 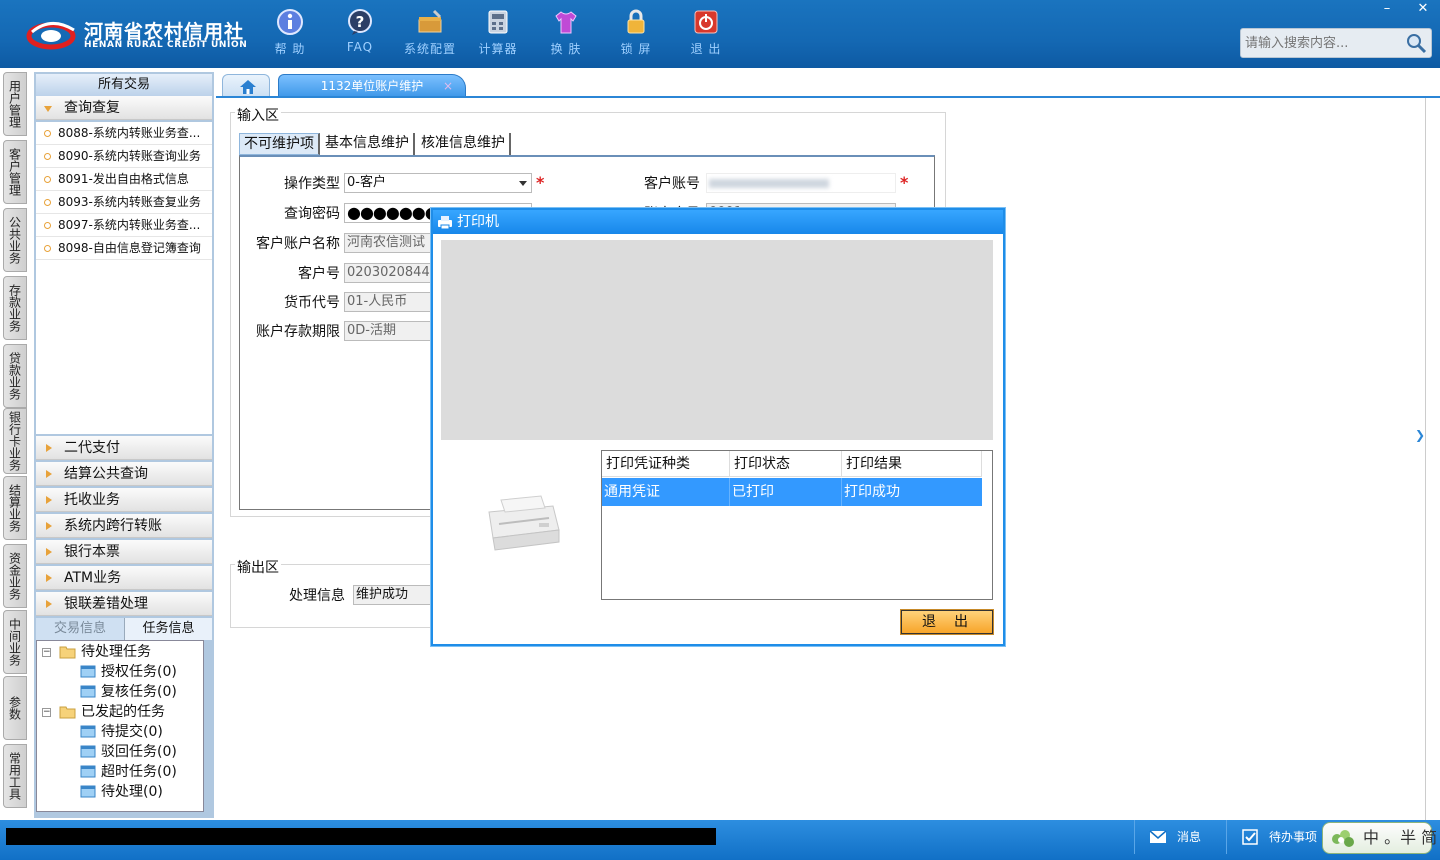 What do you see at coordinates (464, 144) in the screenshot?
I see `tab-approval-info: 核准信息维护` at bounding box center [464, 144].